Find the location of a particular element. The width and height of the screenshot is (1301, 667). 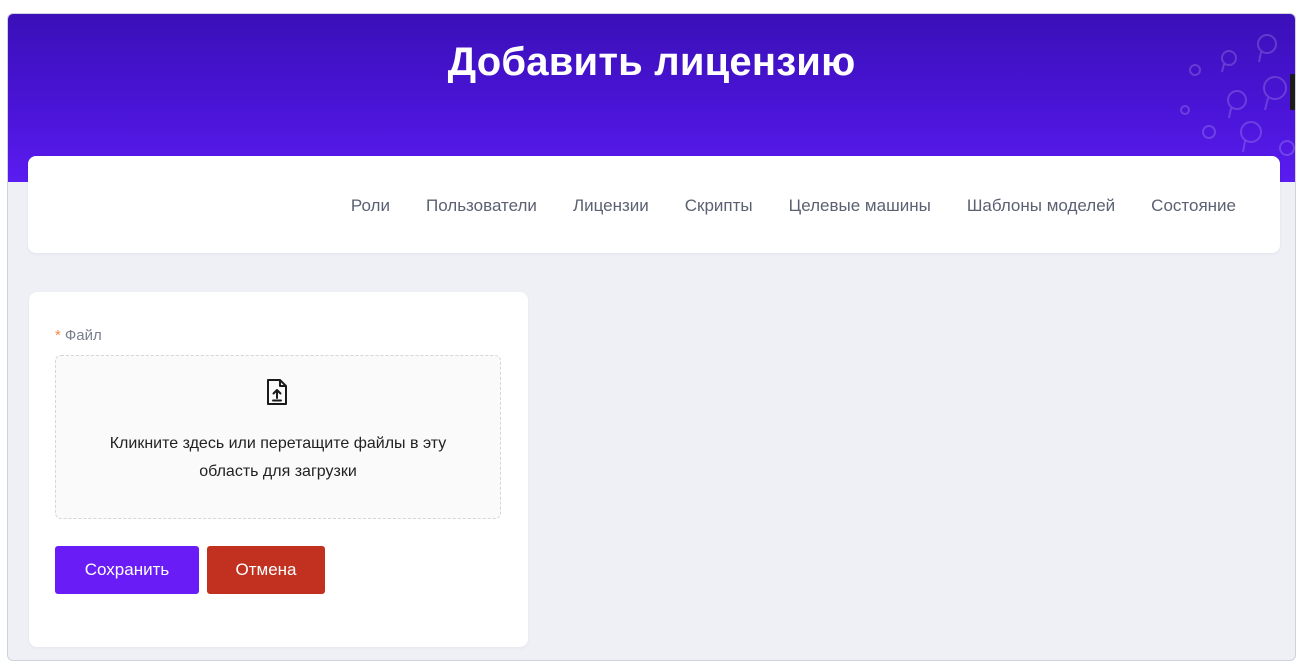

page-title: Добавить лицензию is located at coordinates (651, 62).